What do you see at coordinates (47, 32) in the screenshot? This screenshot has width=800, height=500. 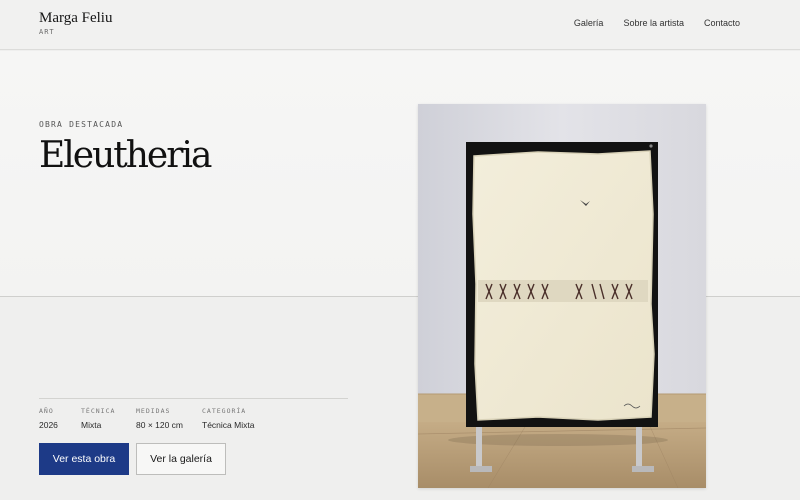 I see `brand-subtitle: ART` at bounding box center [47, 32].